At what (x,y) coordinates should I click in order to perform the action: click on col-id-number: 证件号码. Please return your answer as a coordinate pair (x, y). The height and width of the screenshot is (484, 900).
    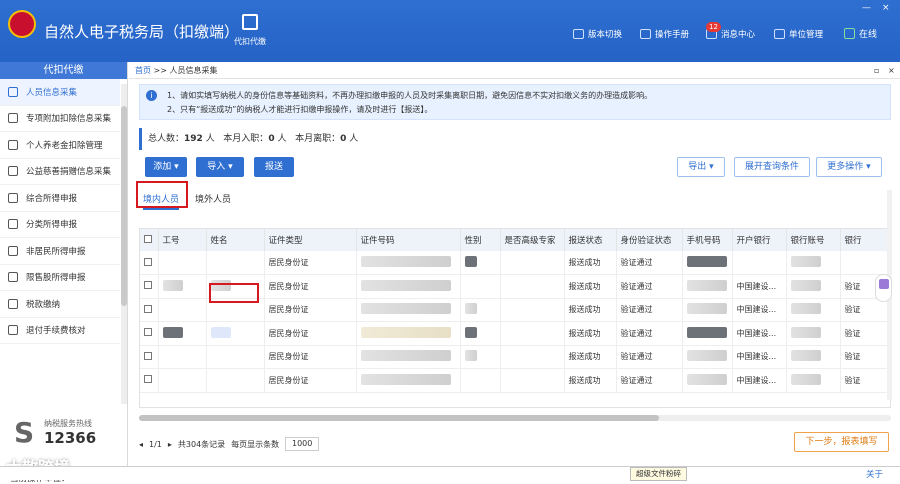
    Looking at the image, I should click on (408, 240).